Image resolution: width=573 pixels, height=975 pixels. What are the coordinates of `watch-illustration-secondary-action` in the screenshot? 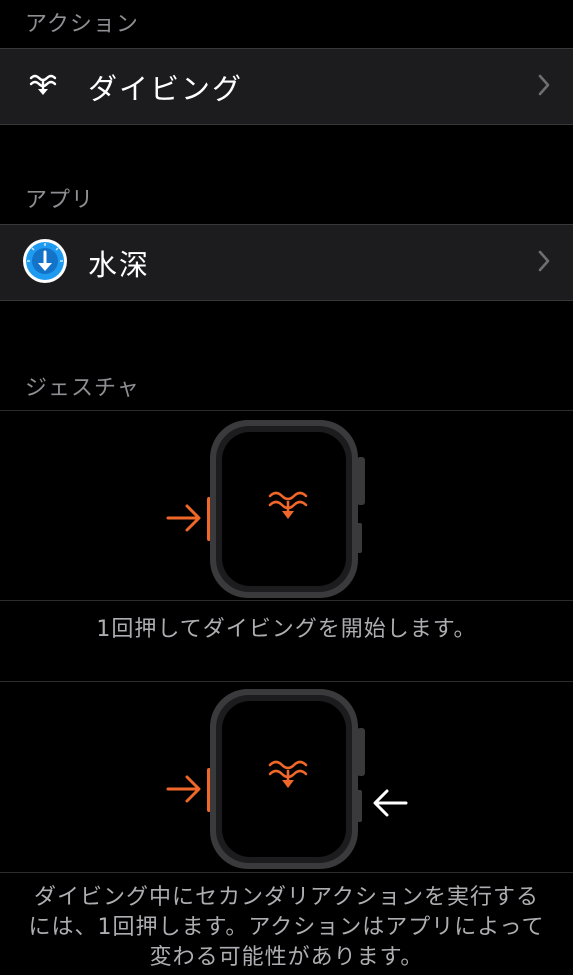 It's located at (290, 780).